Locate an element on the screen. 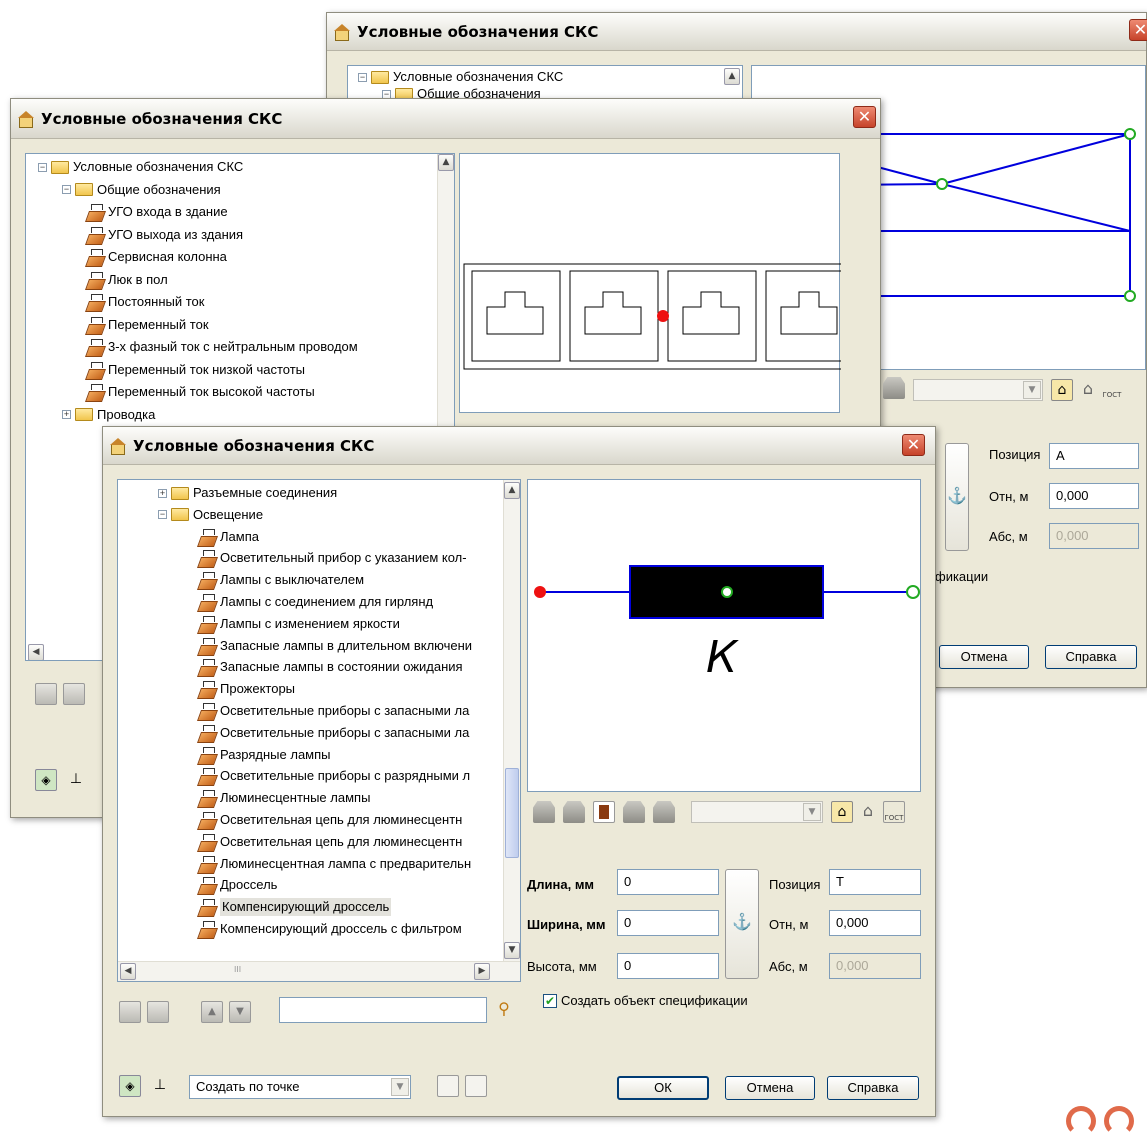  front-tree-node: Запасные лампы в длительном включени is located at coordinates (335, 646).